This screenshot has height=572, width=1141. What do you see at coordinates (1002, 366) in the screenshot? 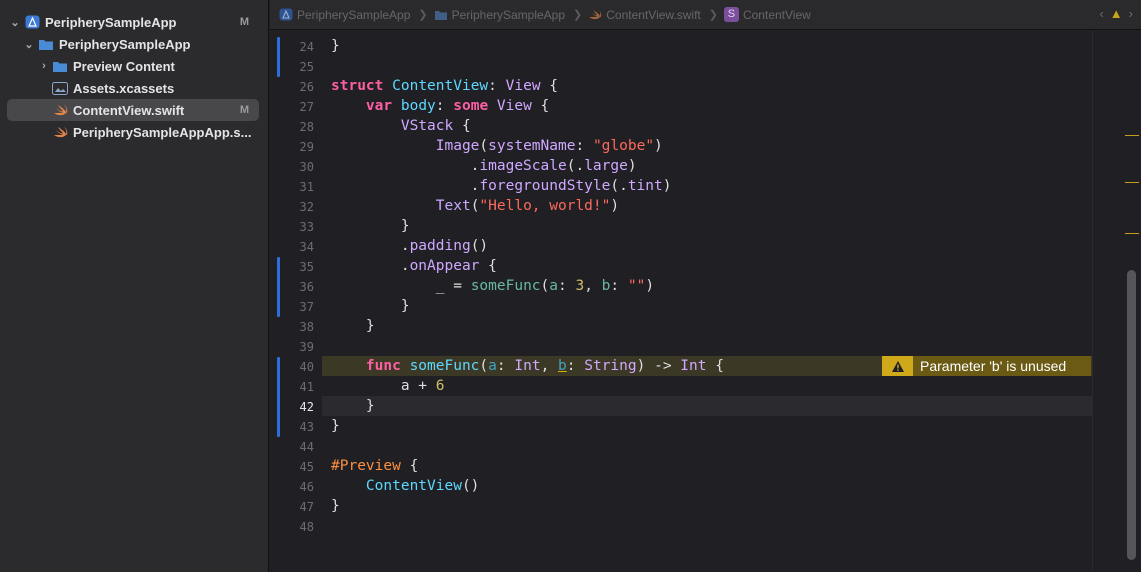
I see `warning-message: Parameter 'b' is unused` at bounding box center [1002, 366].